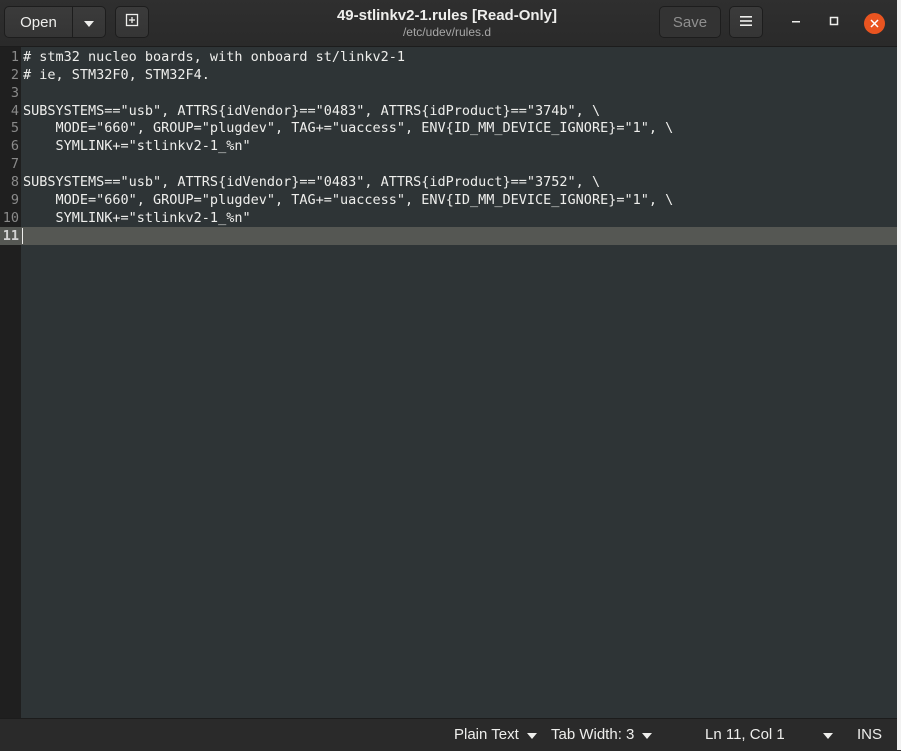 The image size is (901, 751). I want to click on line-number: 7, so click(14, 164).